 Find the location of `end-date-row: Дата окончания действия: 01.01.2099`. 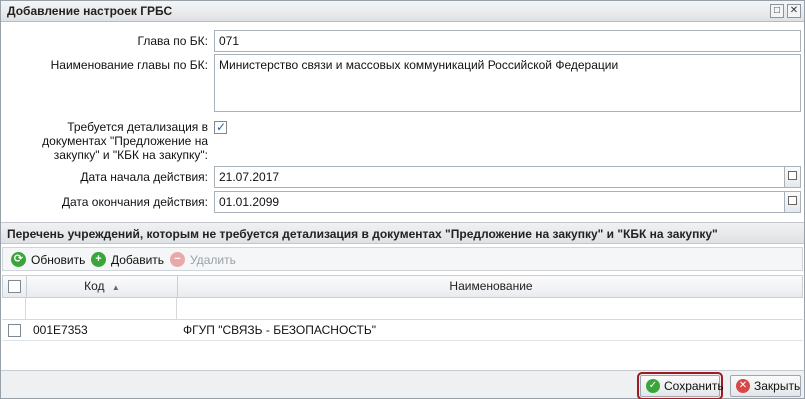

end-date-row: Дата окончания действия: 01.01.2099 is located at coordinates (402, 202).